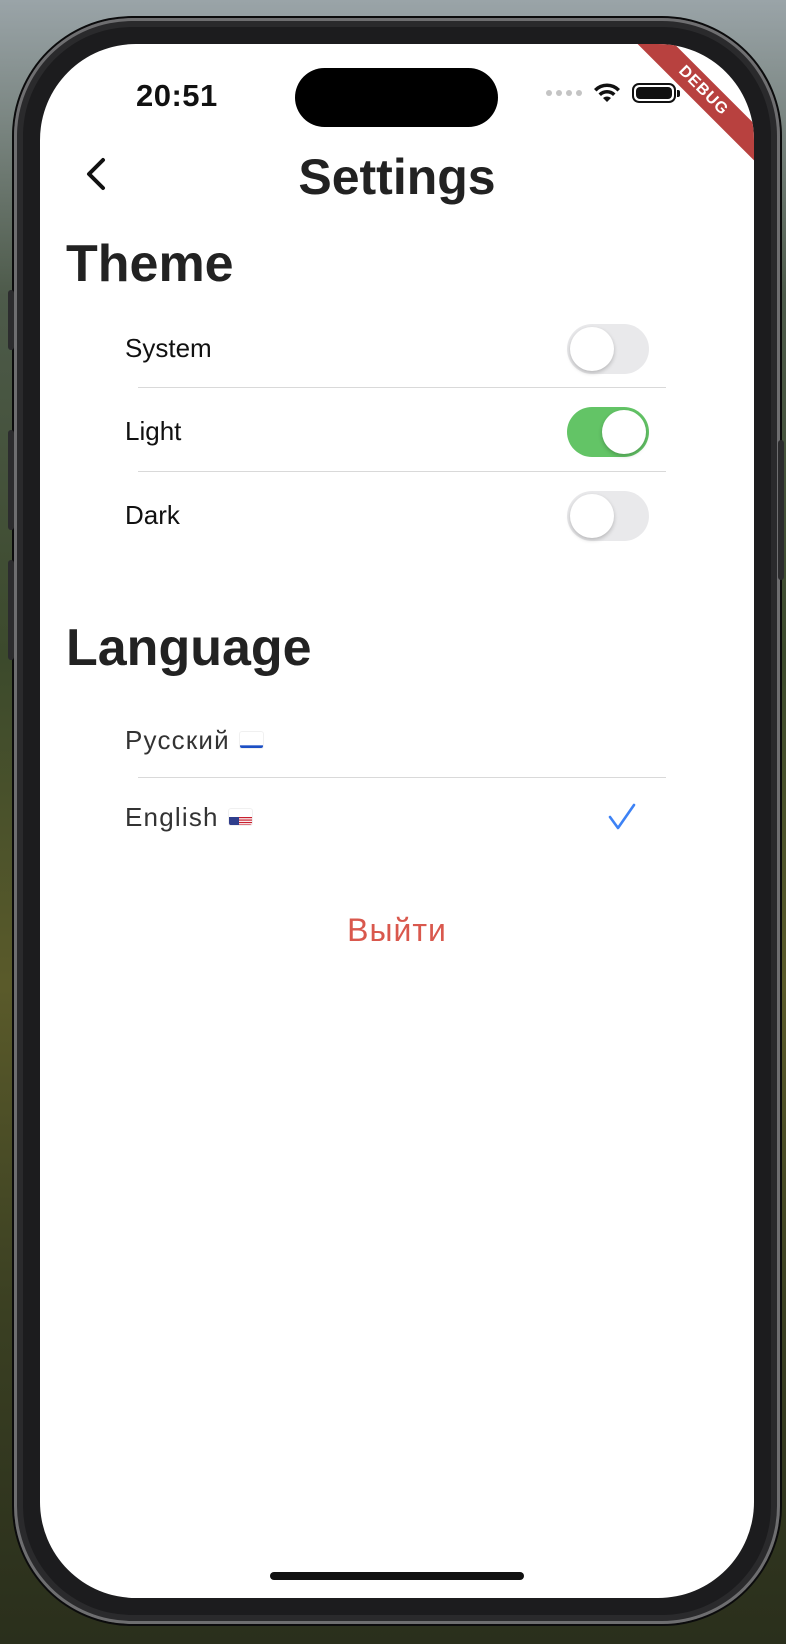 The width and height of the screenshot is (786, 1644). Describe the element at coordinates (177, 95) in the screenshot. I see `status-time: 20:51` at that location.